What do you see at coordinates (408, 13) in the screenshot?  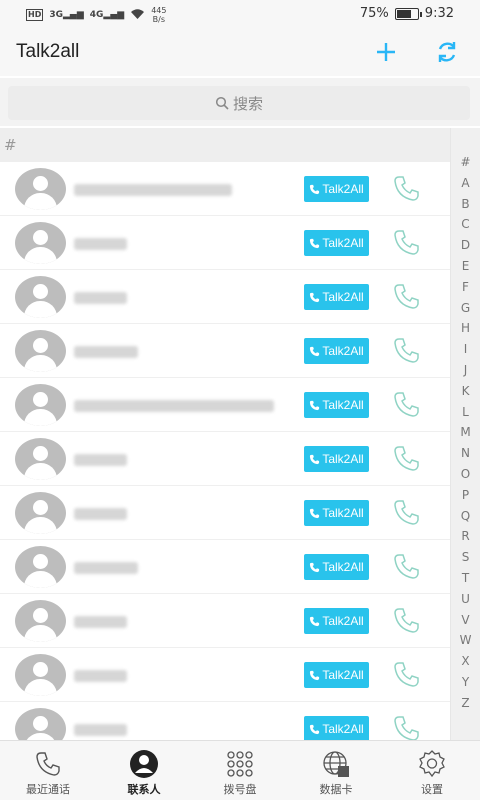 I see `battery-icon` at bounding box center [408, 13].